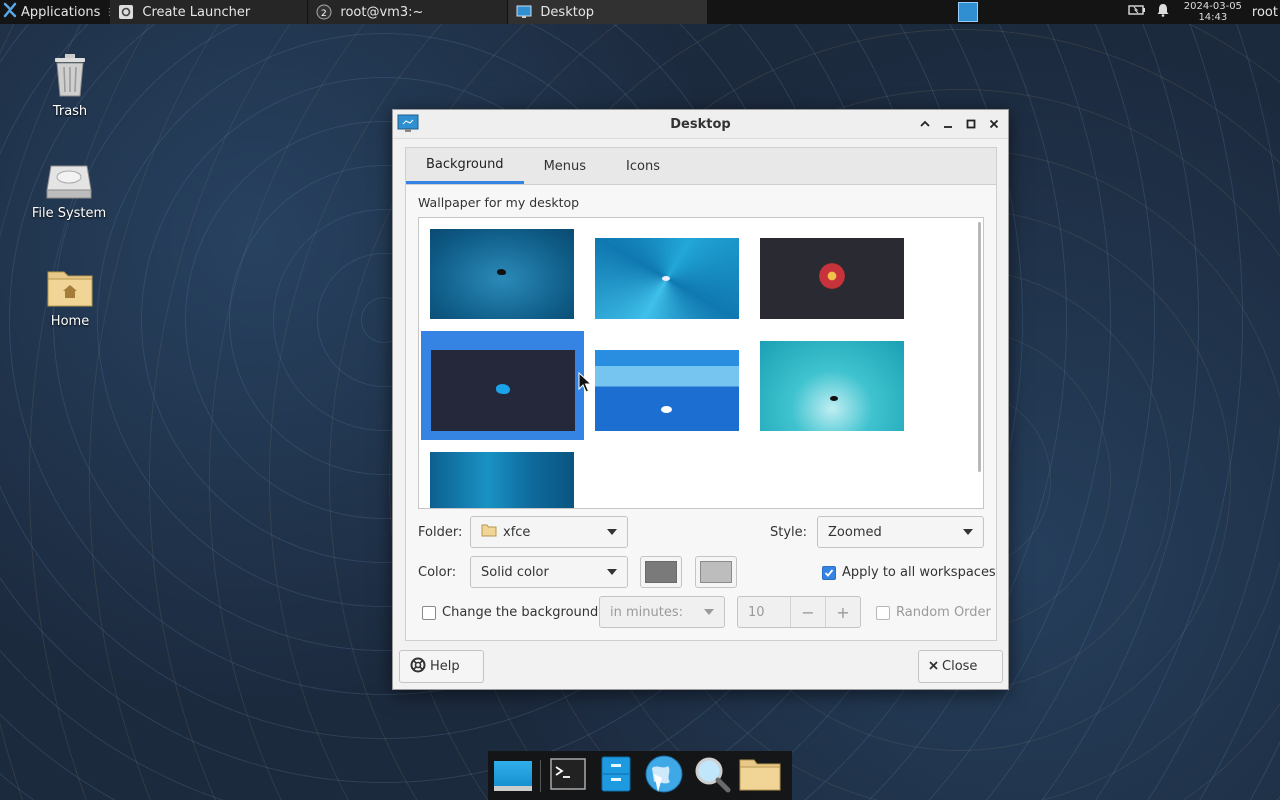 The image size is (1280, 800). I want to click on random-order-checkbox: Random Order, so click(933, 612).